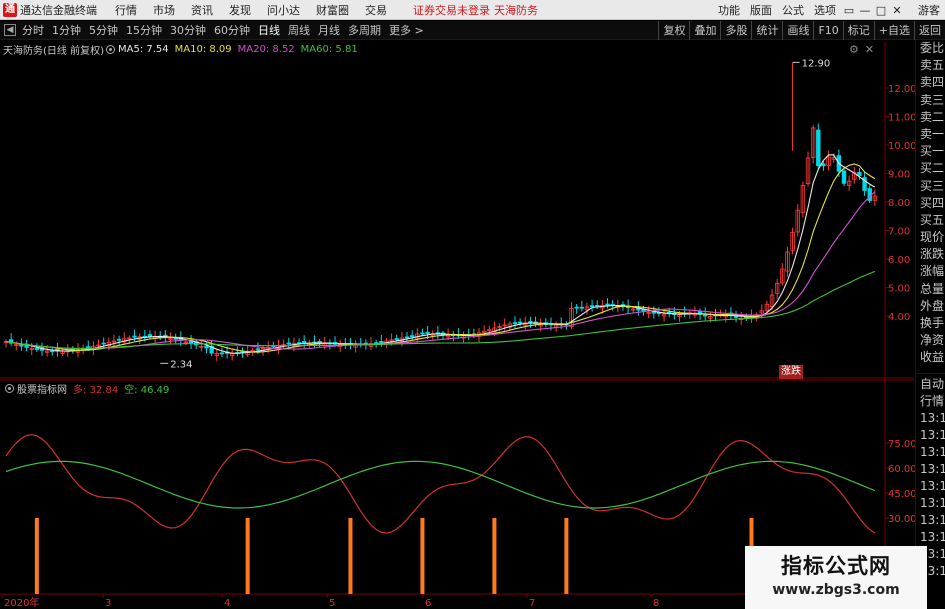  I want to click on quote-label: 卖三, so click(932, 99).